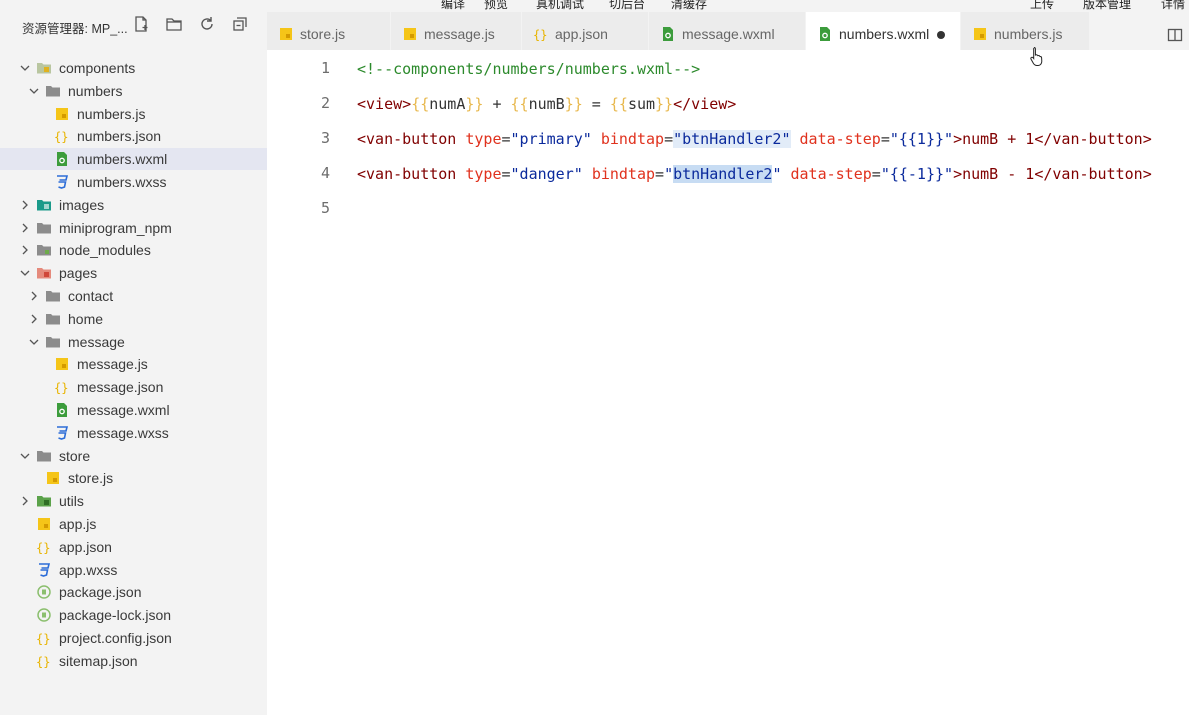  What do you see at coordinates (921, 139) in the screenshot?
I see `code-token: "{{1}}"` at bounding box center [921, 139].